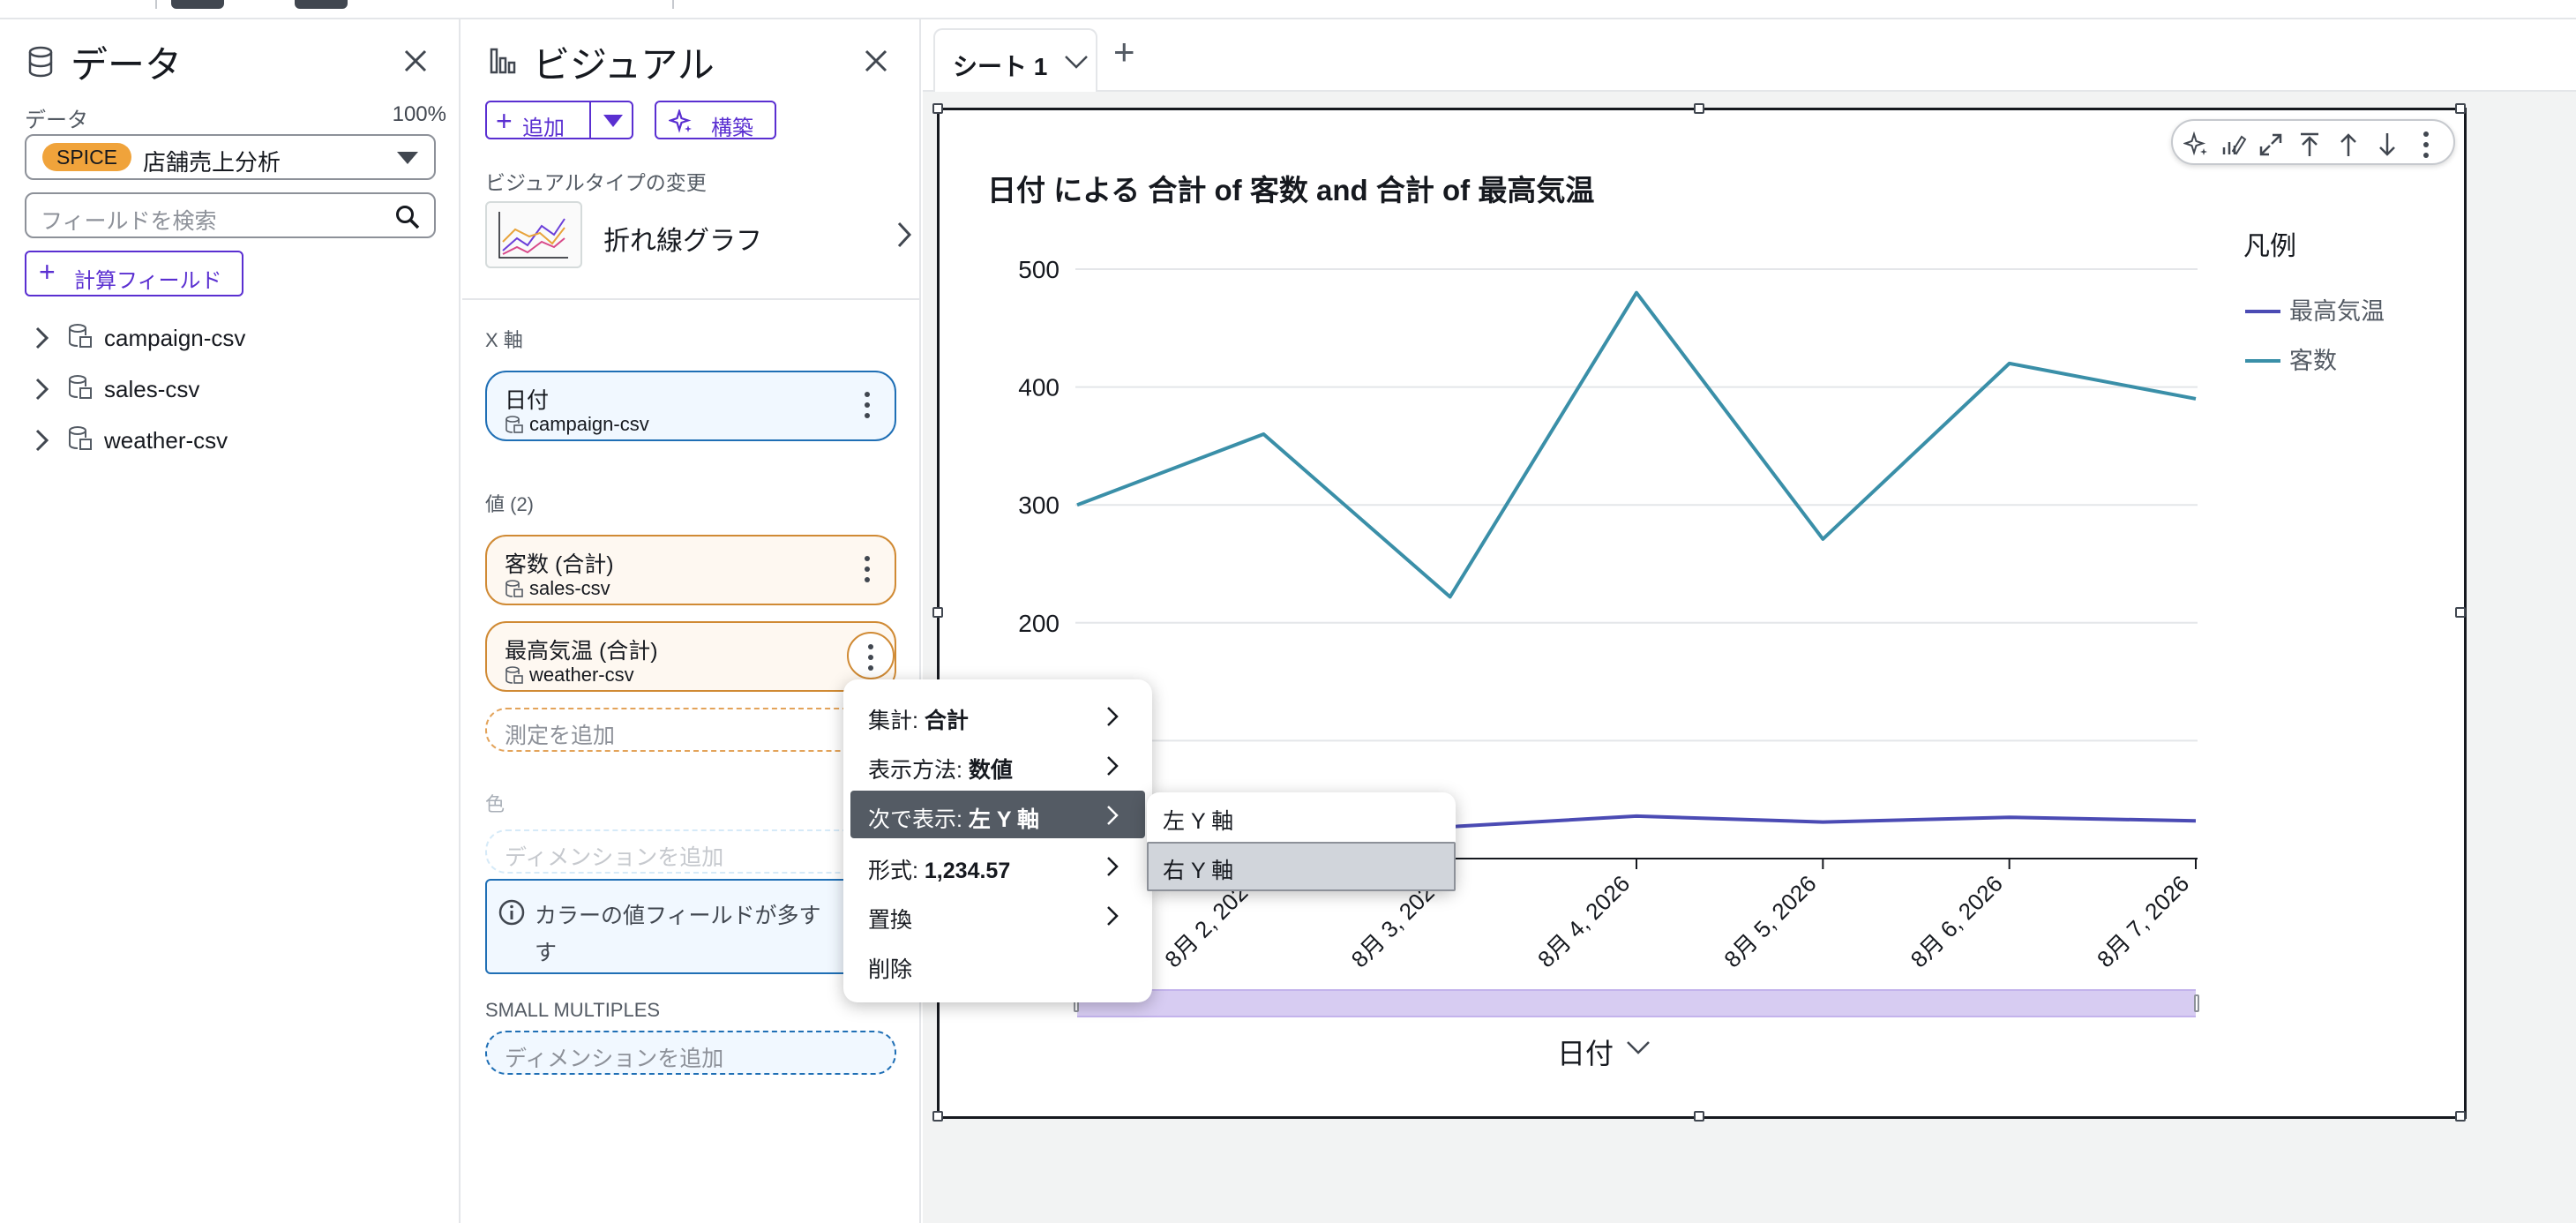 The image size is (2576, 1223). I want to click on visual-panel-title: ビジュアル, so click(624, 65).